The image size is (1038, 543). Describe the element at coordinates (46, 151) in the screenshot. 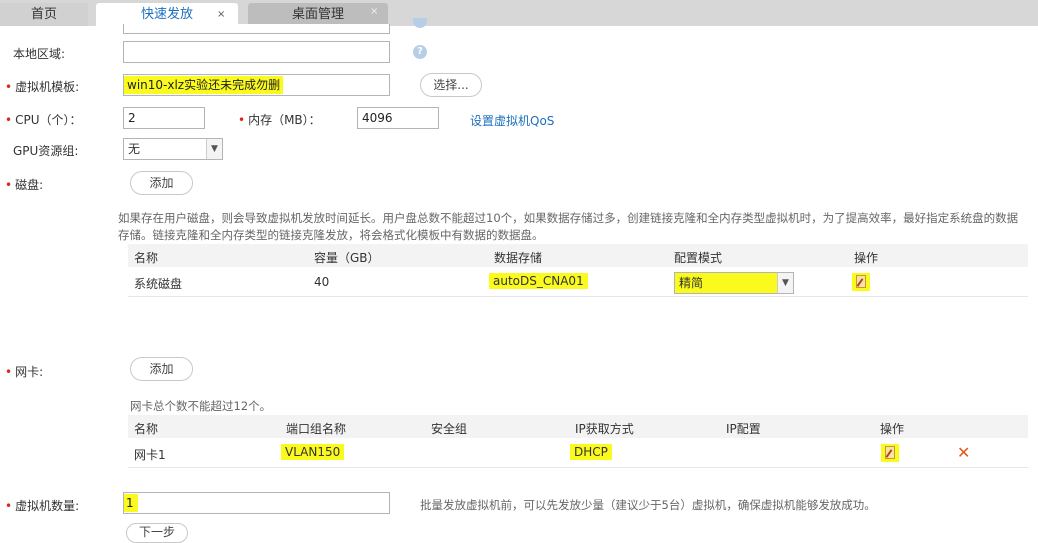

I see `gpu-group-label: GPU资源组:` at that location.